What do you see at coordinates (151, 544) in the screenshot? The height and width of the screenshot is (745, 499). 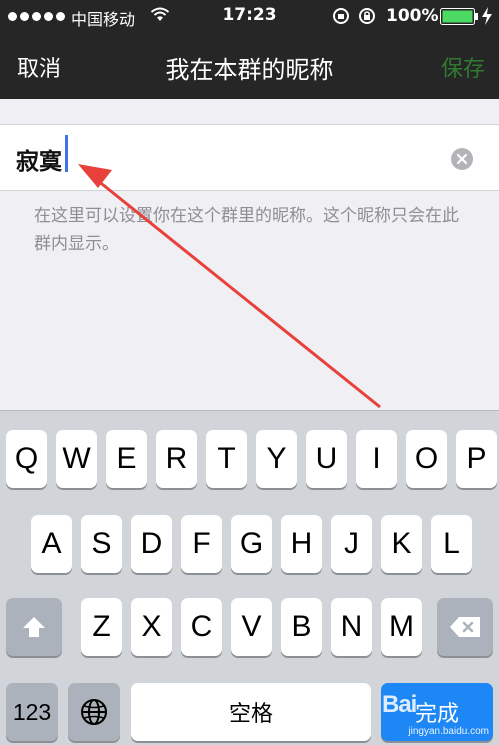 I see `key-d: D` at bounding box center [151, 544].